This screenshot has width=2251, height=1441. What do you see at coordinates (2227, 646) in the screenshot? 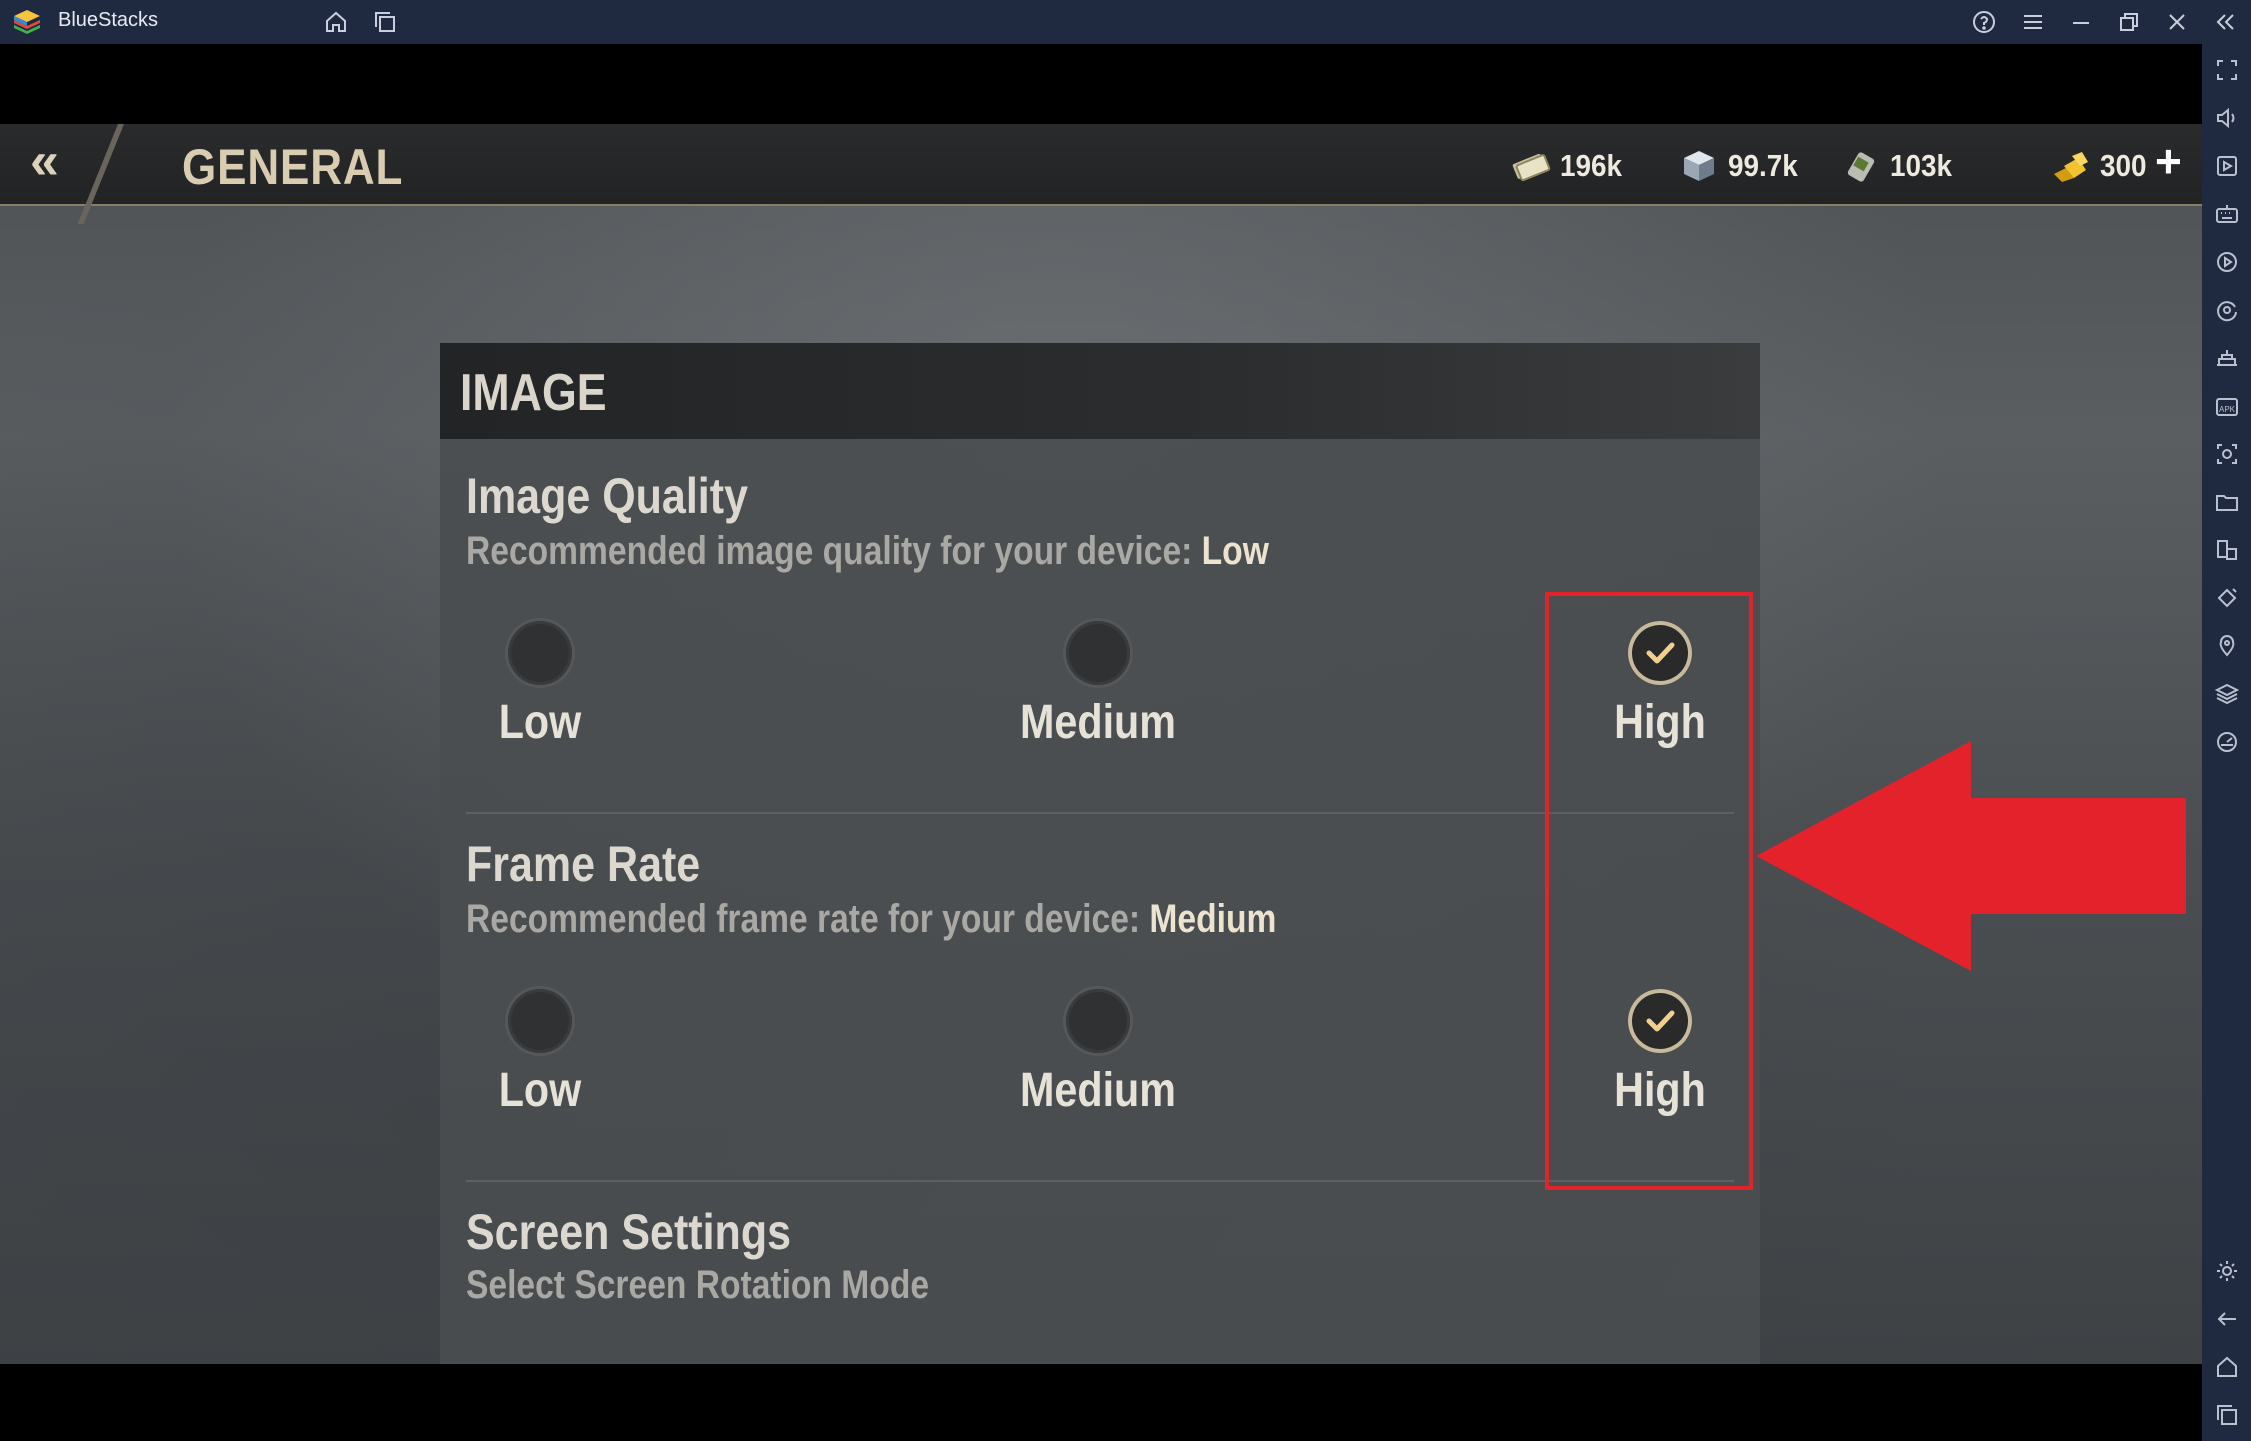
I see `location-icon` at bounding box center [2227, 646].